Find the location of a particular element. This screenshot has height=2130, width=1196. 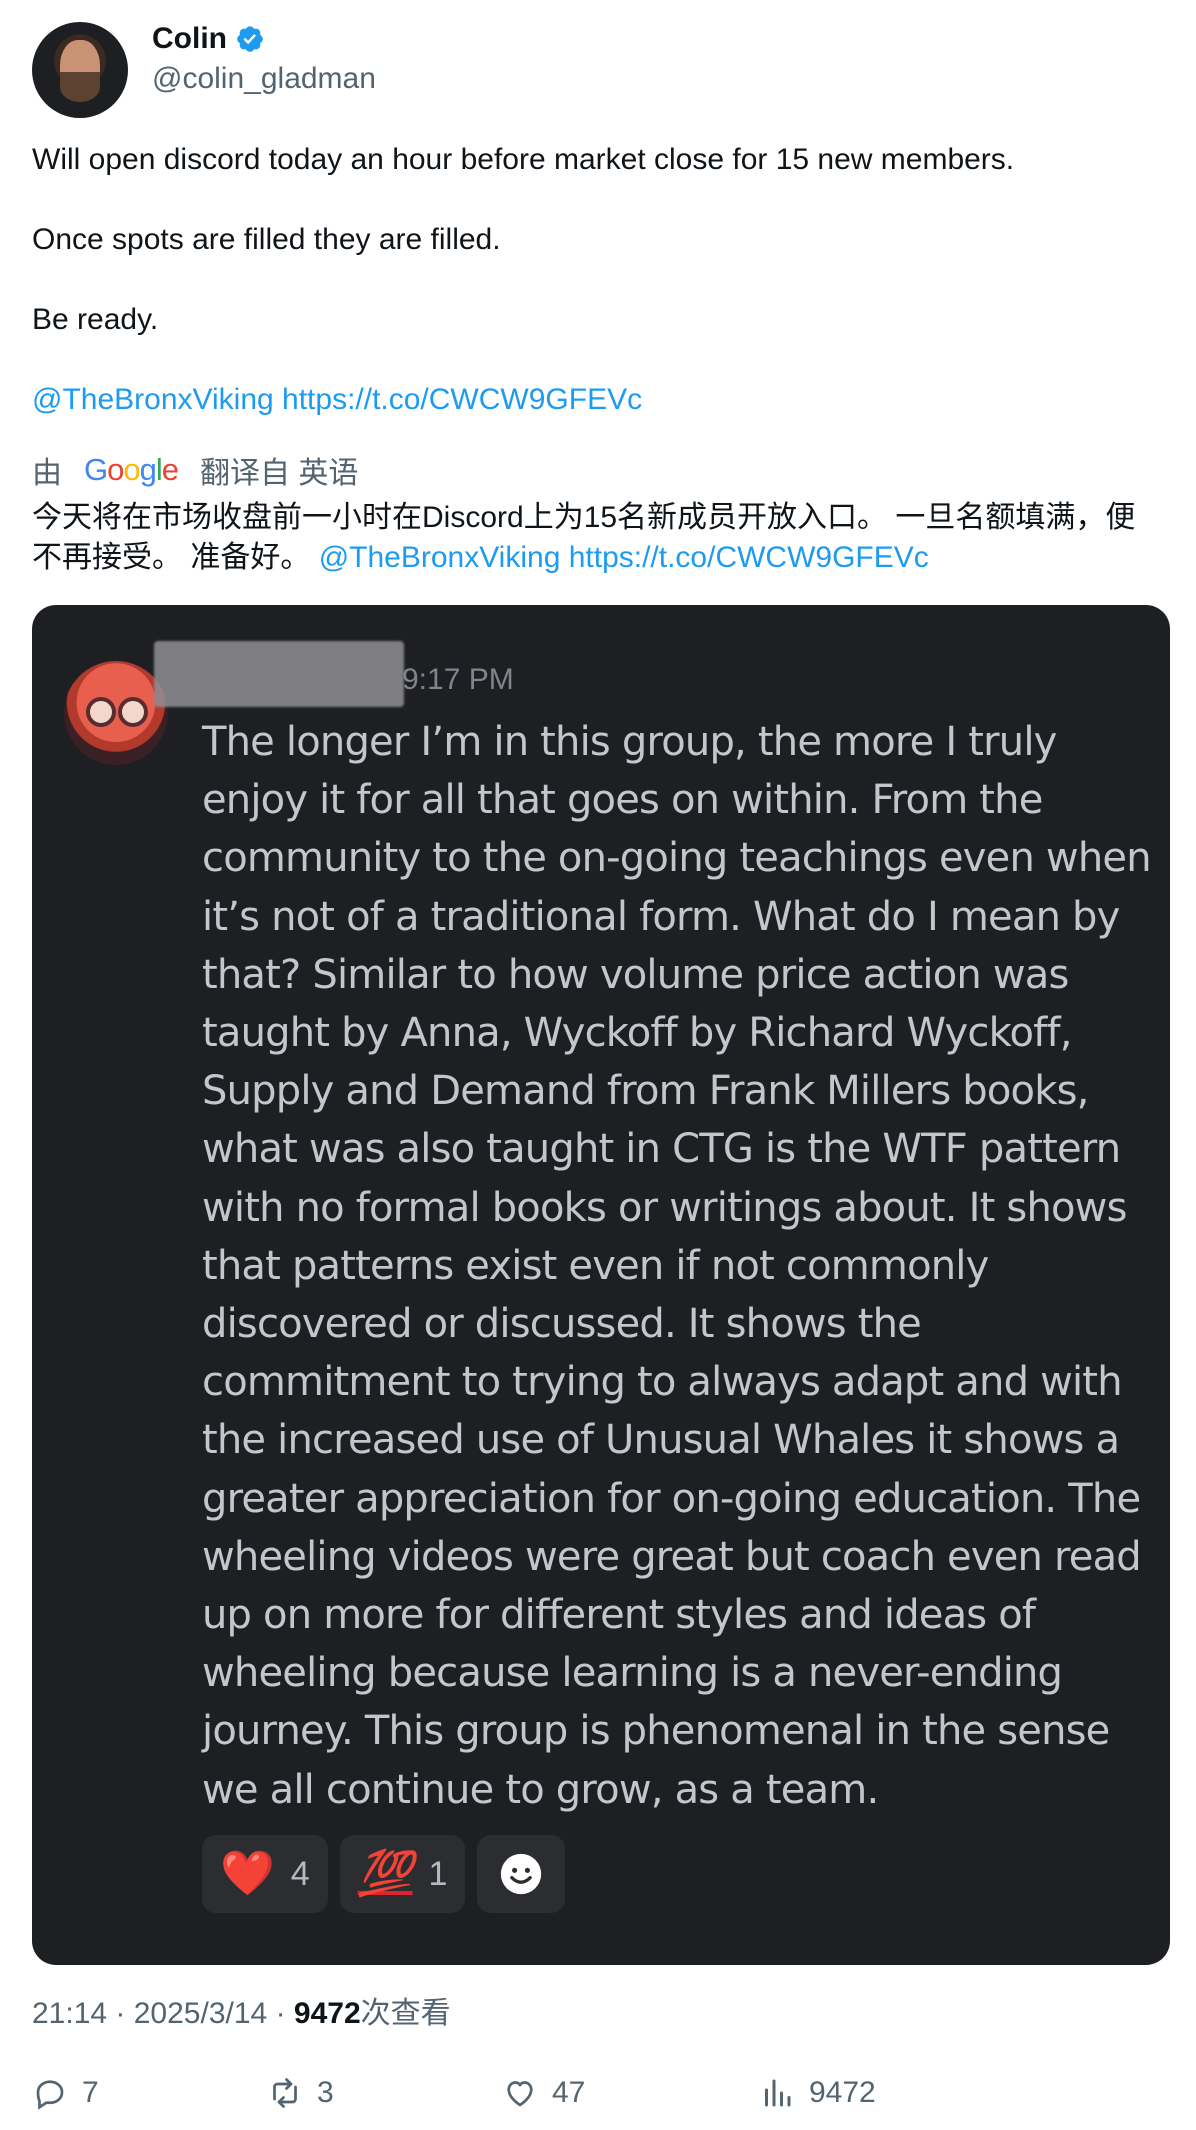

reply-button: 7 is located at coordinates (65, 2093).